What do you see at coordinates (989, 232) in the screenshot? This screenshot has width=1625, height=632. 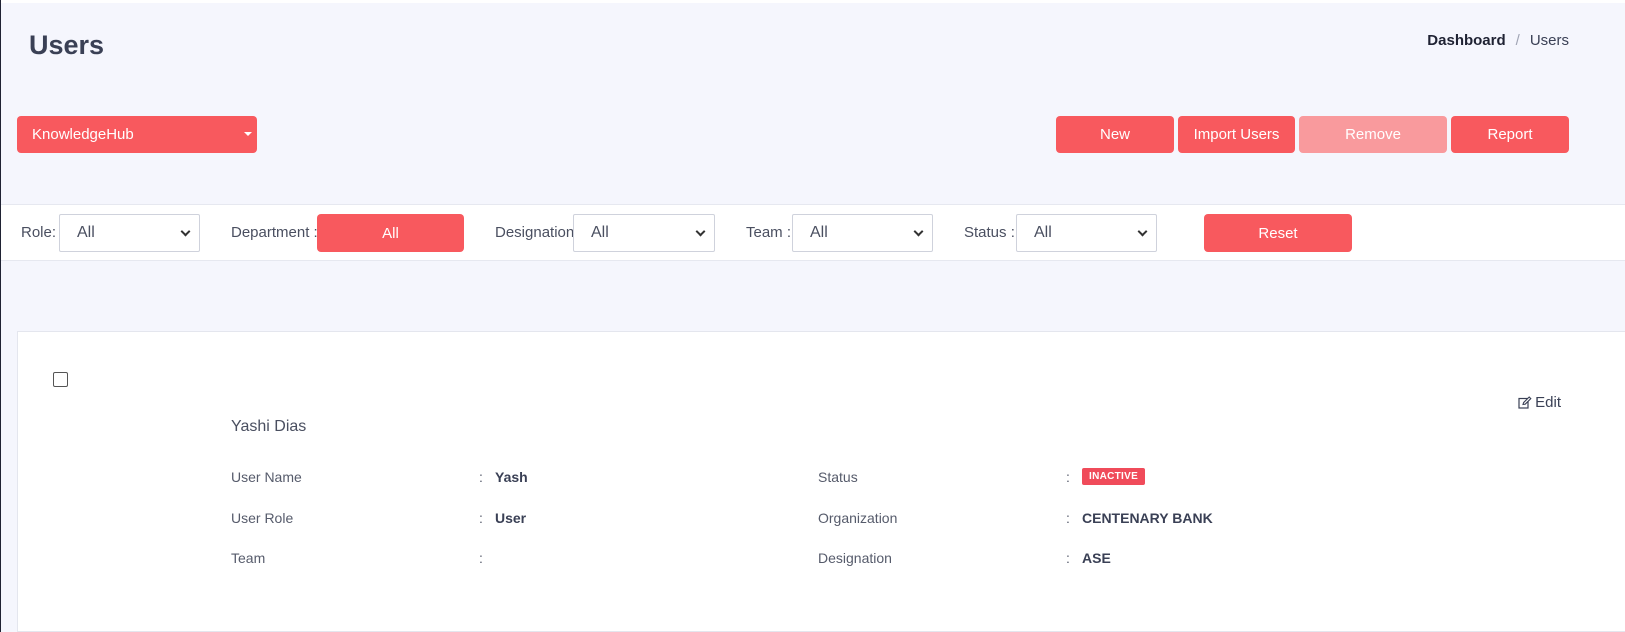 I see `status-filter-label: Status :` at bounding box center [989, 232].